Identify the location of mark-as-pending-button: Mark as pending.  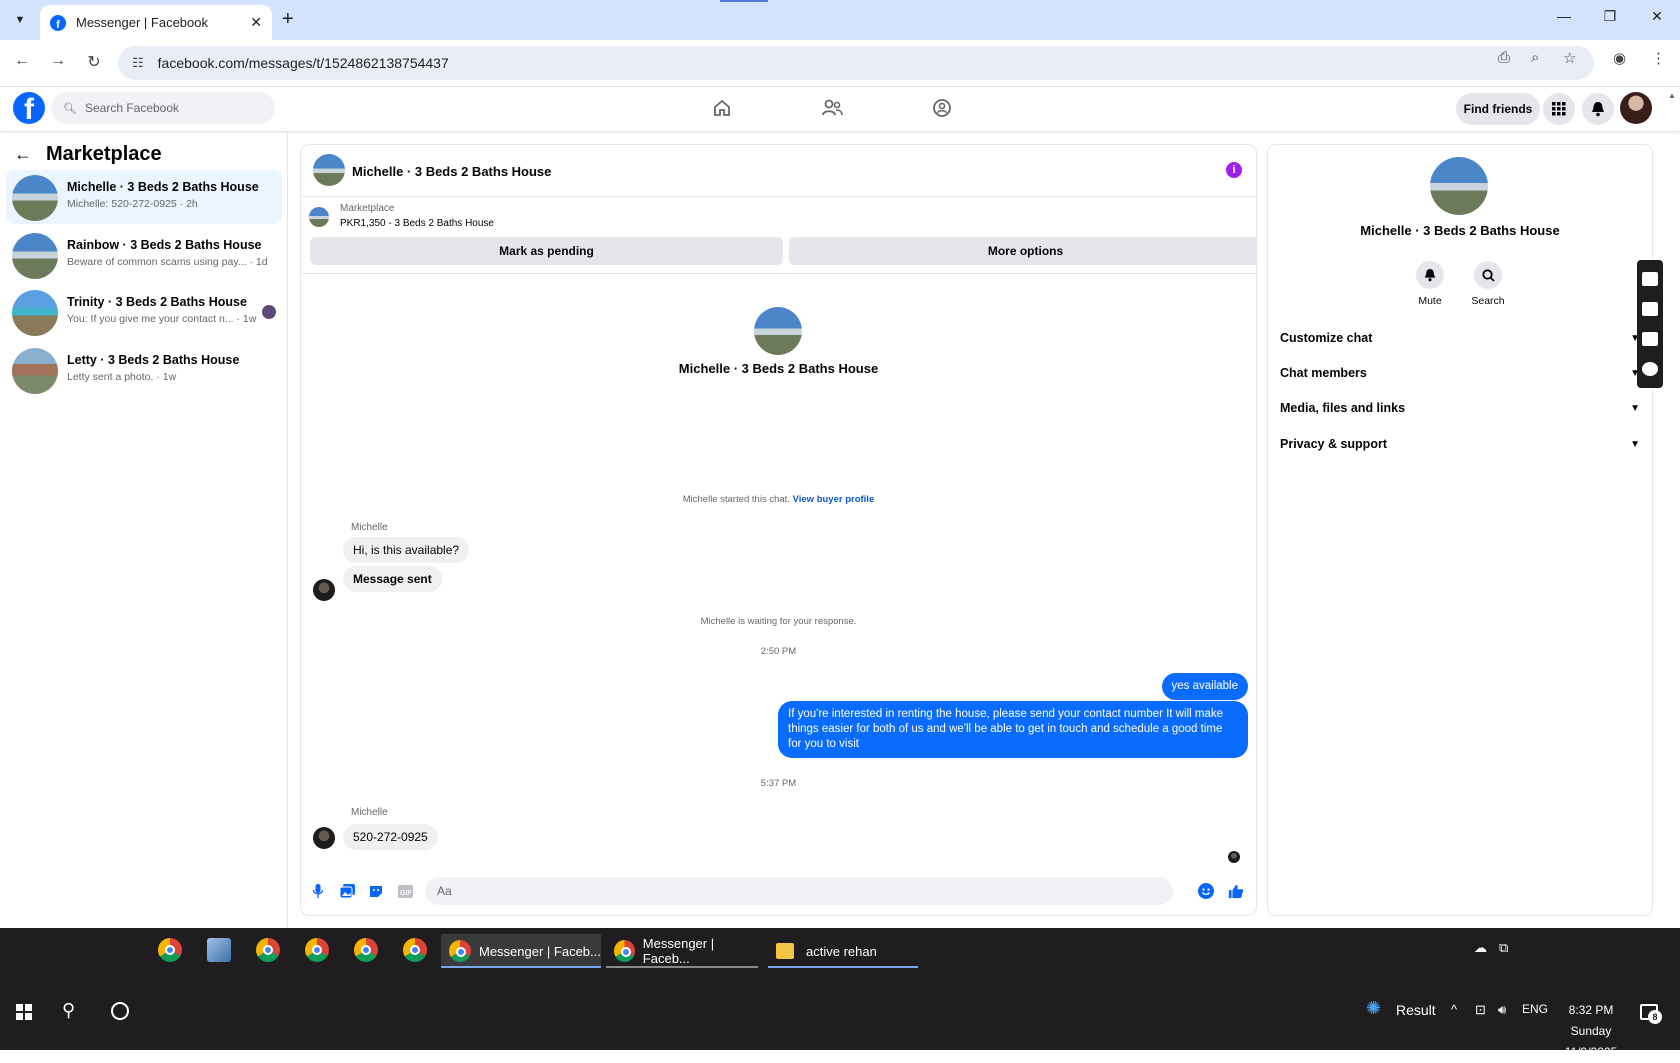
(546, 251).